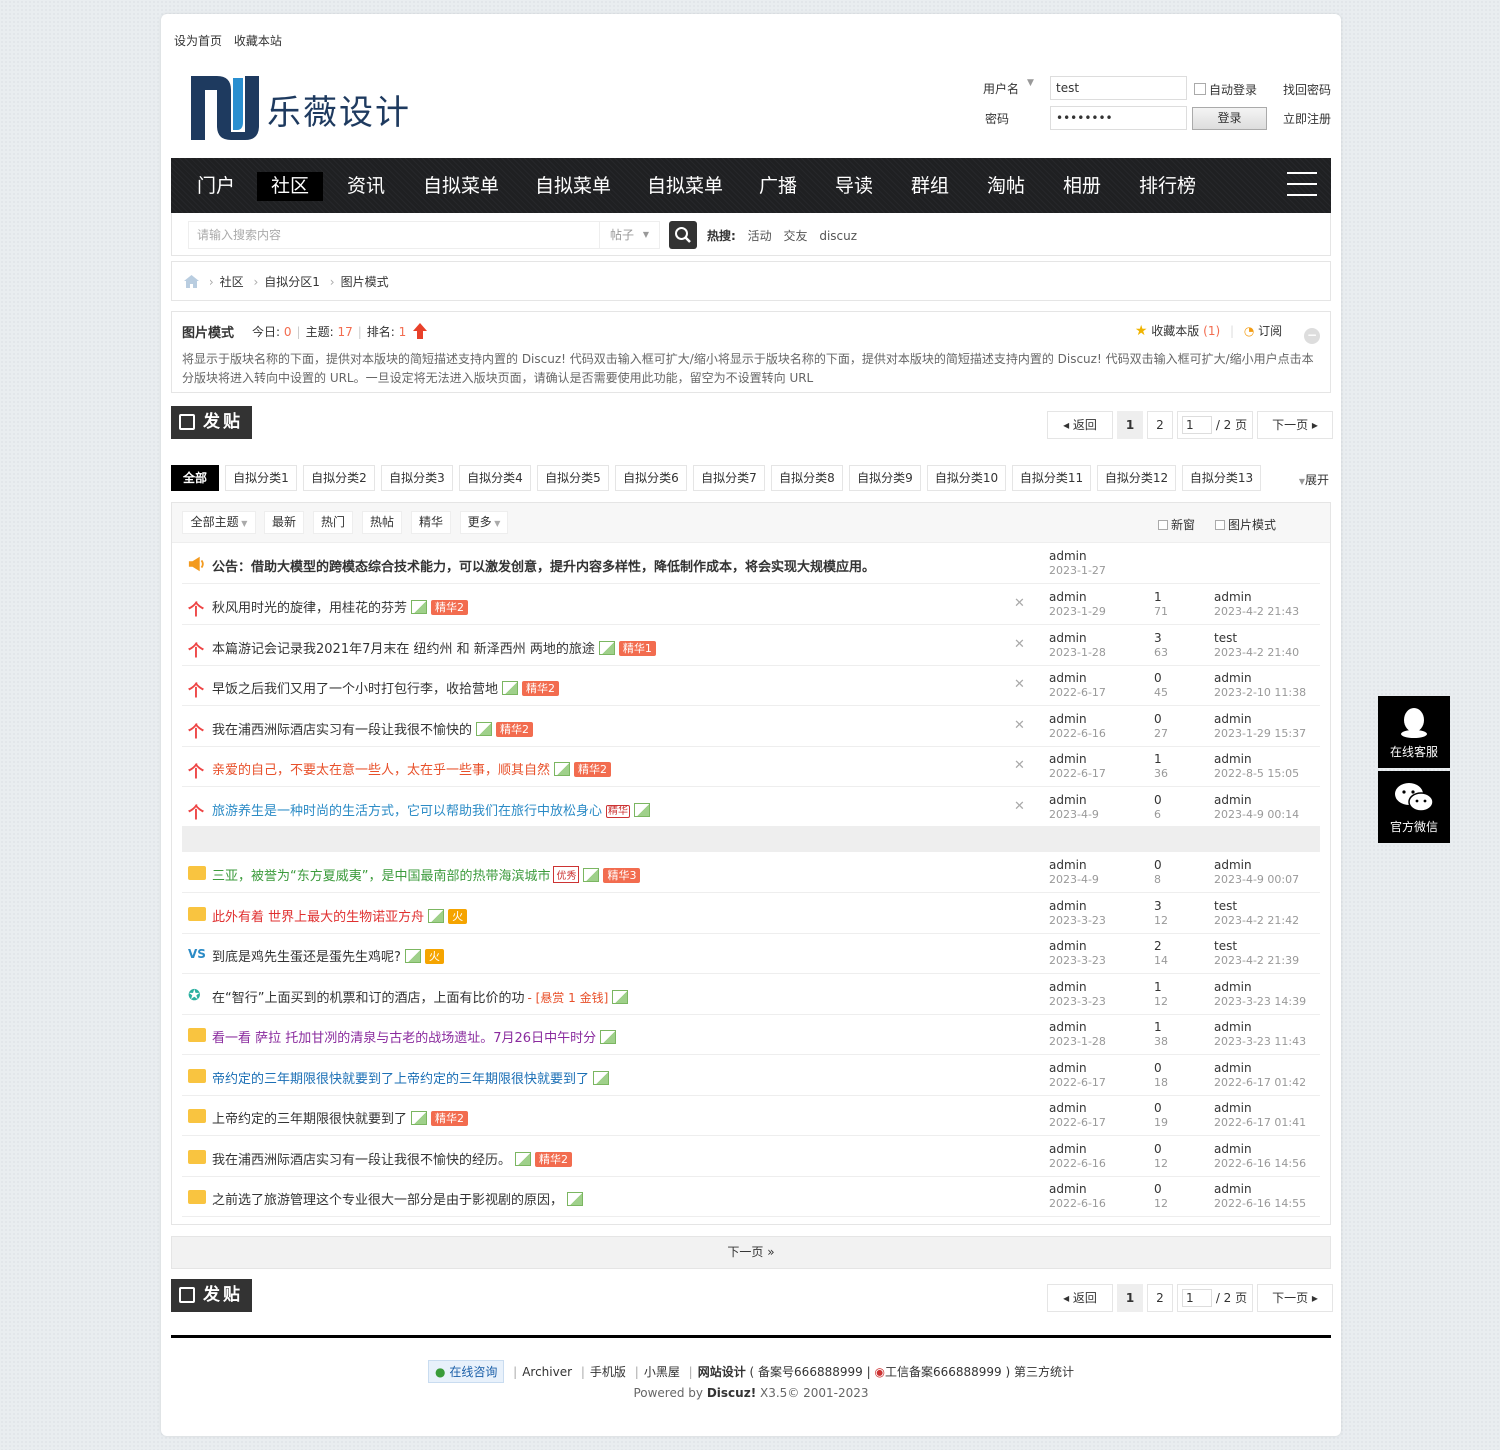 The image size is (1500, 1450). What do you see at coordinates (466, 1371) in the screenshot?
I see `online-consult-button: ● 在线咨询` at bounding box center [466, 1371].